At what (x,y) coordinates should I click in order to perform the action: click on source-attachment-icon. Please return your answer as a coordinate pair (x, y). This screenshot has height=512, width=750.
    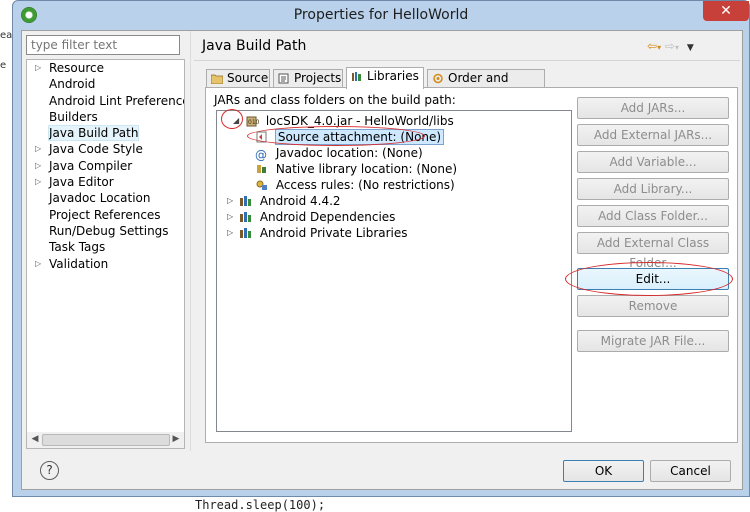
    Looking at the image, I should click on (261, 137).